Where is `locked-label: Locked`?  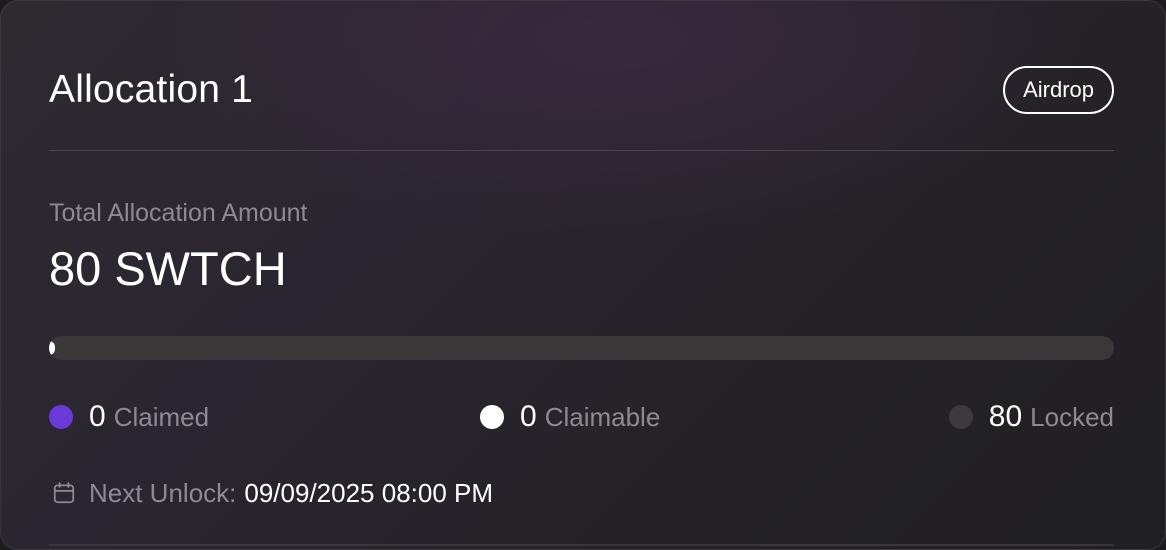
locked-label: Locked is located at coordinates (1072, 416).